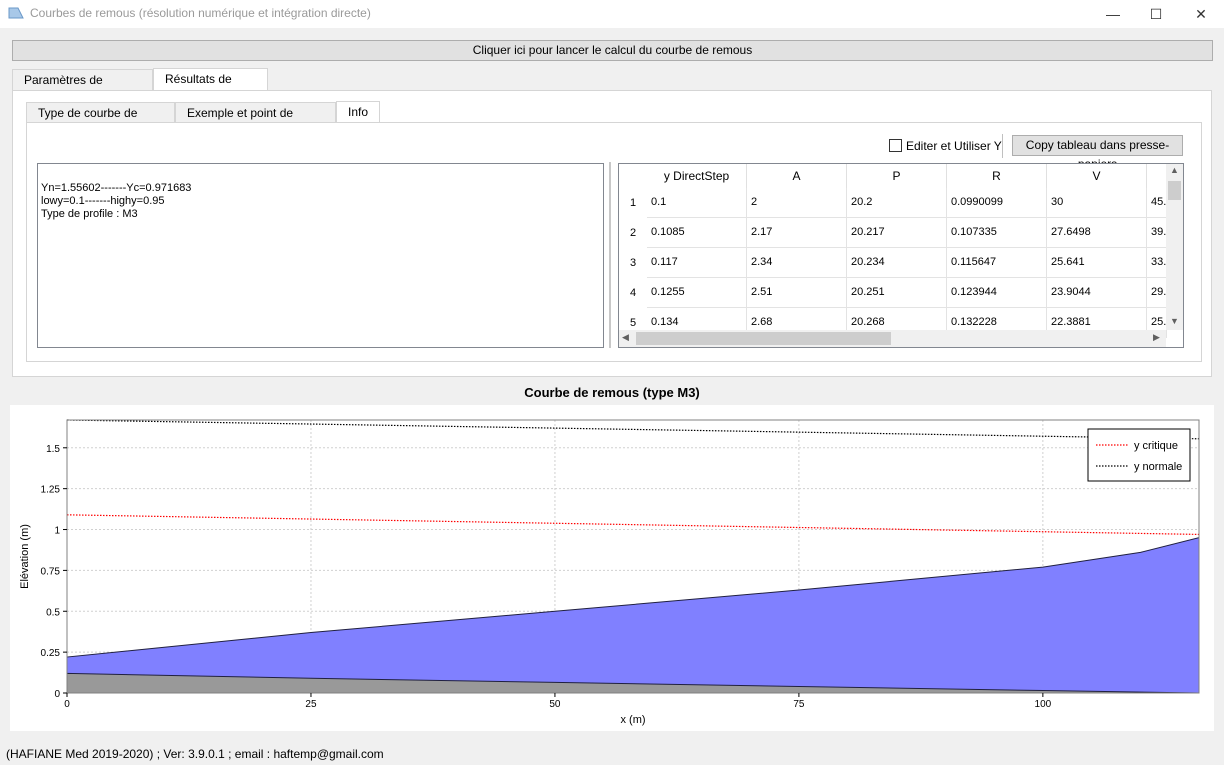 The width and height of the screenshot is (1224, 765). I want to click on row-header: 2, so click(633, 233).